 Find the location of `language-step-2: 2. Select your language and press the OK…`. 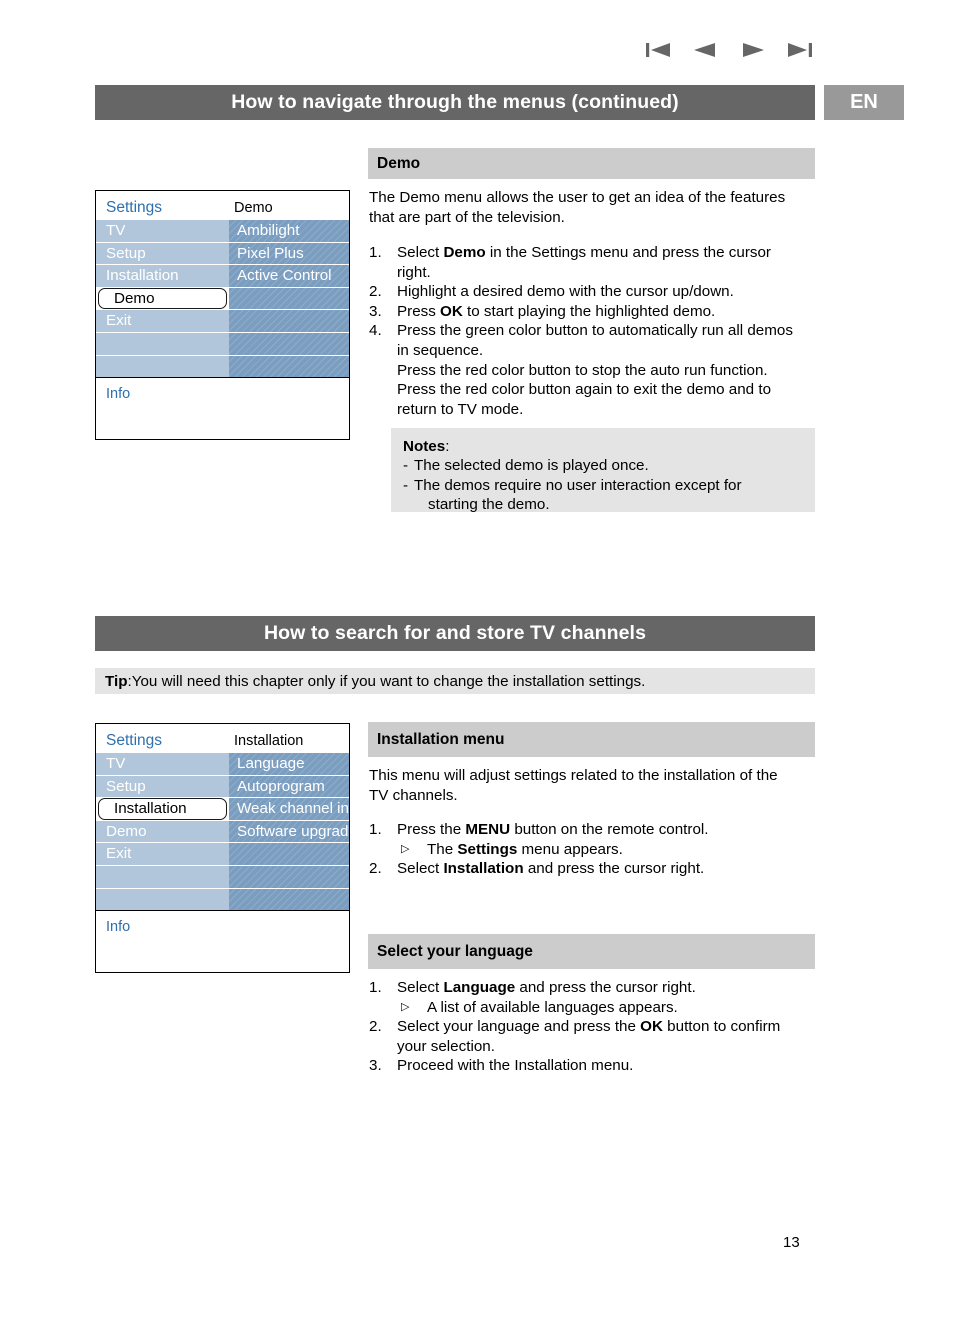

language-step-2: 2. Select your language and press the OK… is located at coordinates (593, 1036).